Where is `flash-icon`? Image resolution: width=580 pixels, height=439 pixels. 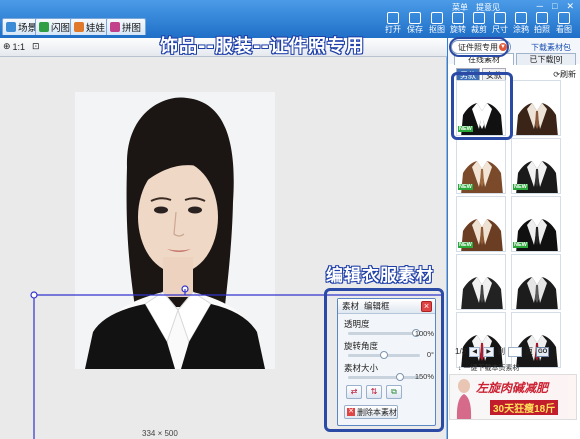
flash-icon is located at coordinates (44, 27).